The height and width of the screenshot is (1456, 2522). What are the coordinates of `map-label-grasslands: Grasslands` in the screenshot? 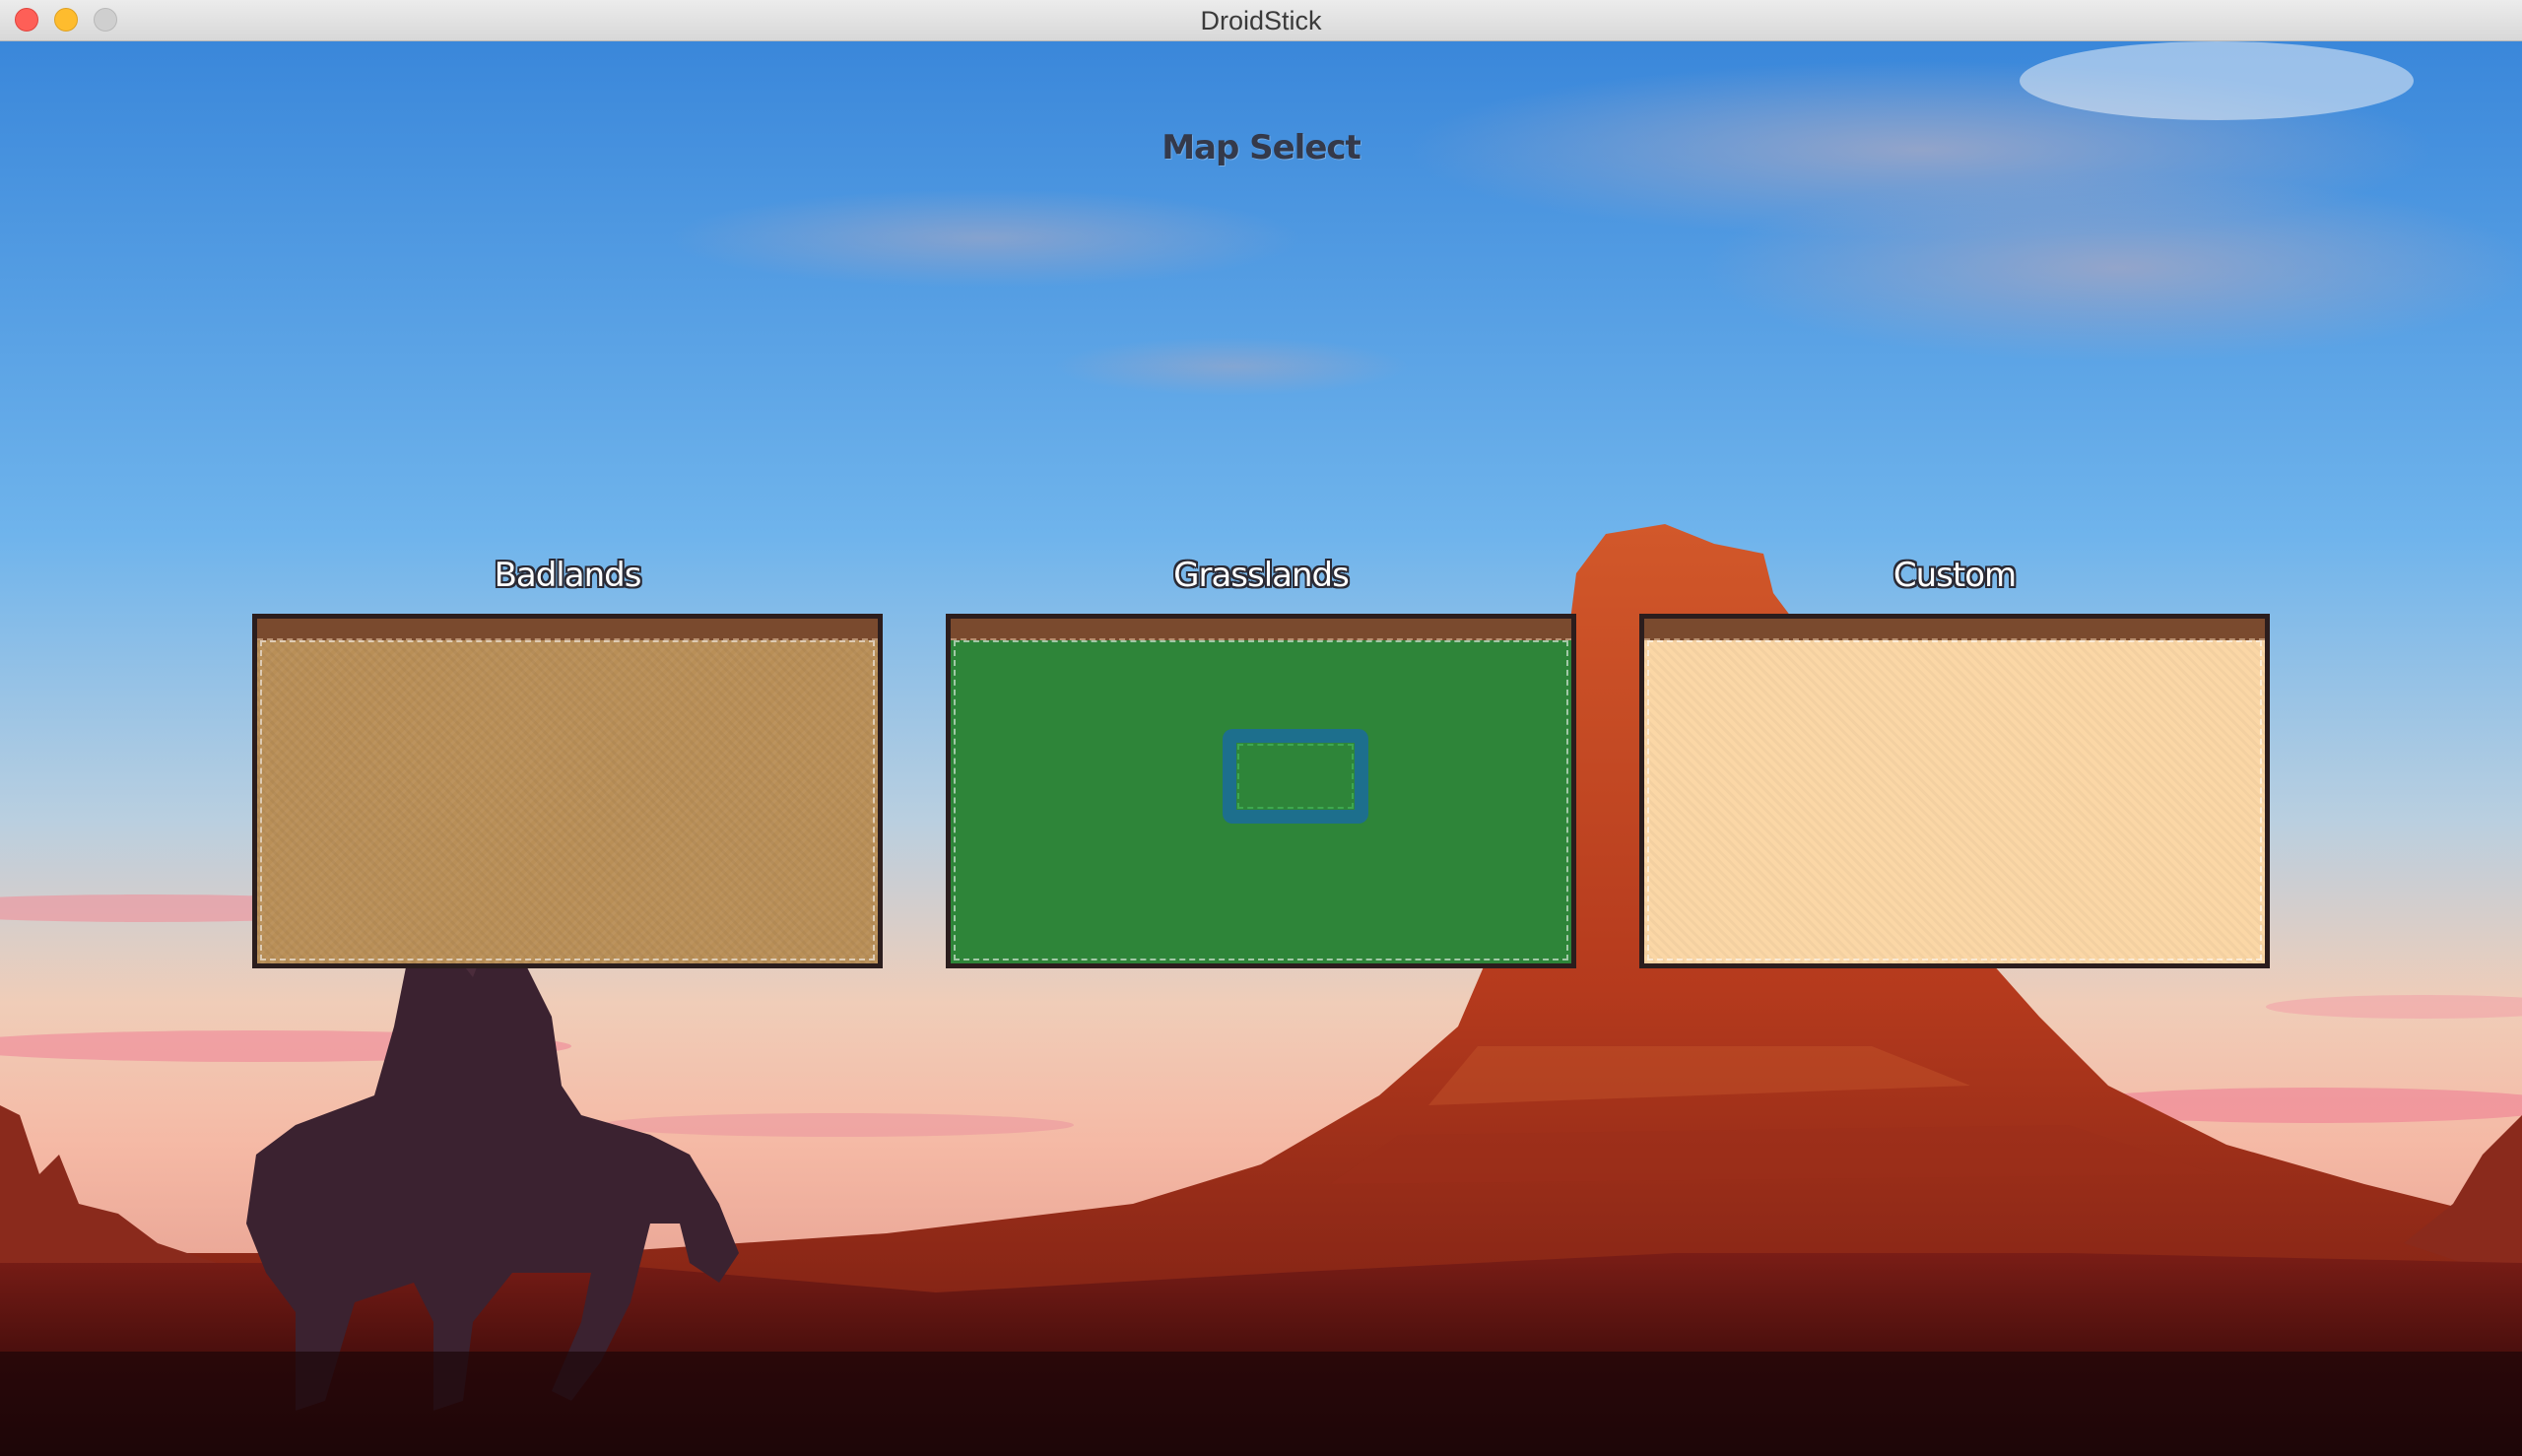 It's located at (1261, 575).